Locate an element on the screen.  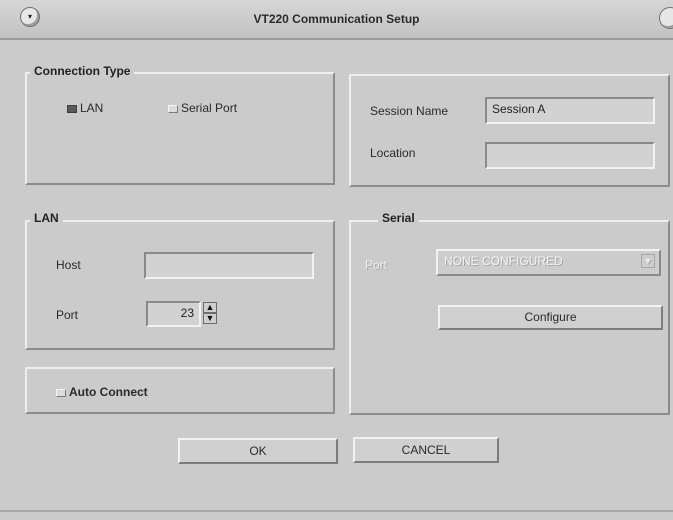
location-field is located at coordinates (570, 155).